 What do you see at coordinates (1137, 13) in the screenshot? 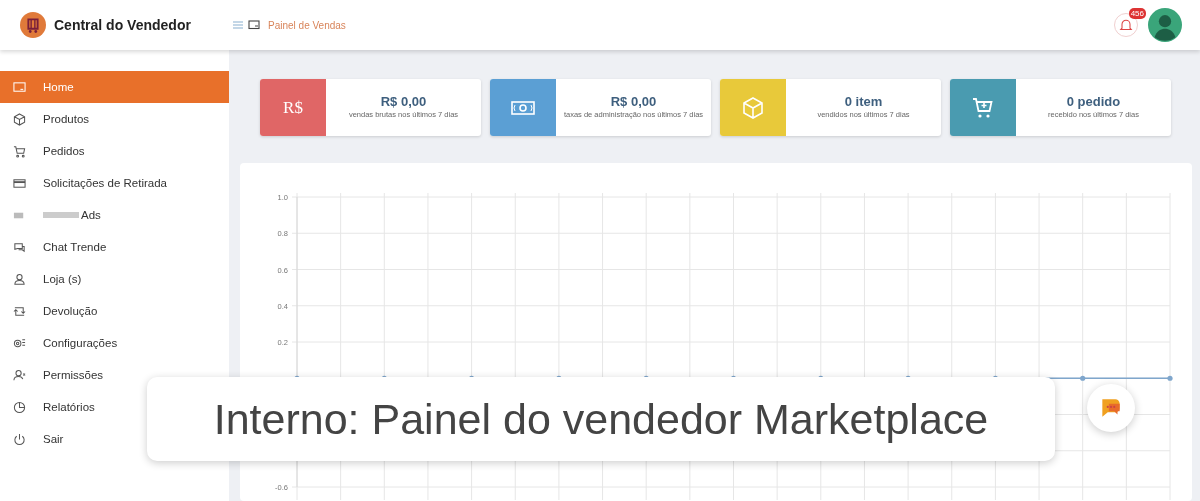
I see `notification-badge: 456` at bounding box center [1137, 13].